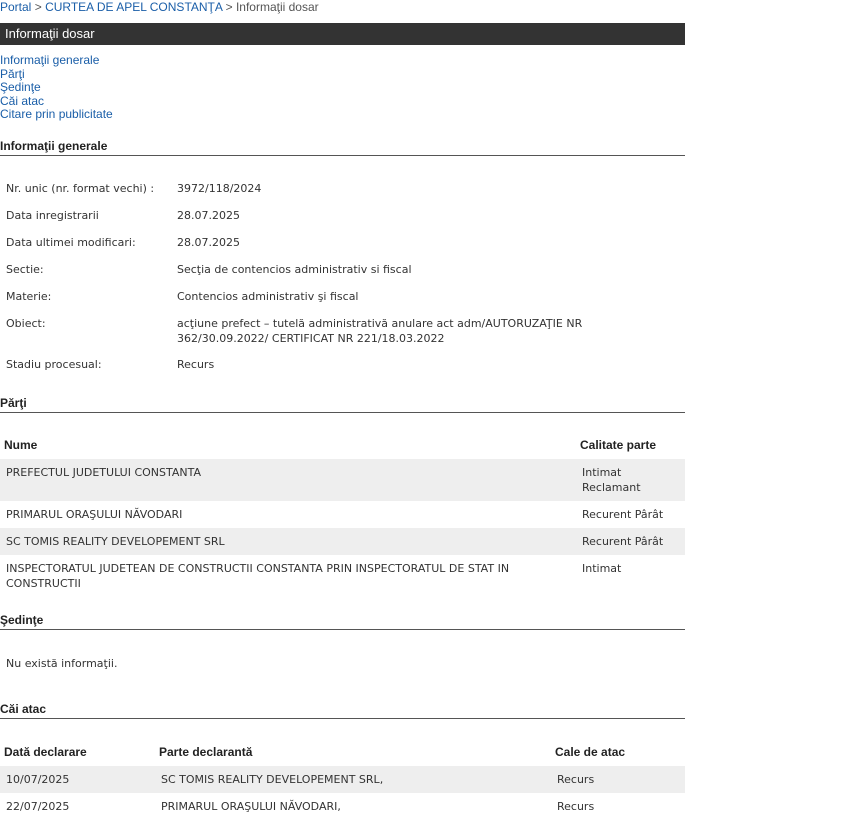  Describe the element at coordinates (602, 568) in the screenshot. I see `party-role: Intimat` at that location.